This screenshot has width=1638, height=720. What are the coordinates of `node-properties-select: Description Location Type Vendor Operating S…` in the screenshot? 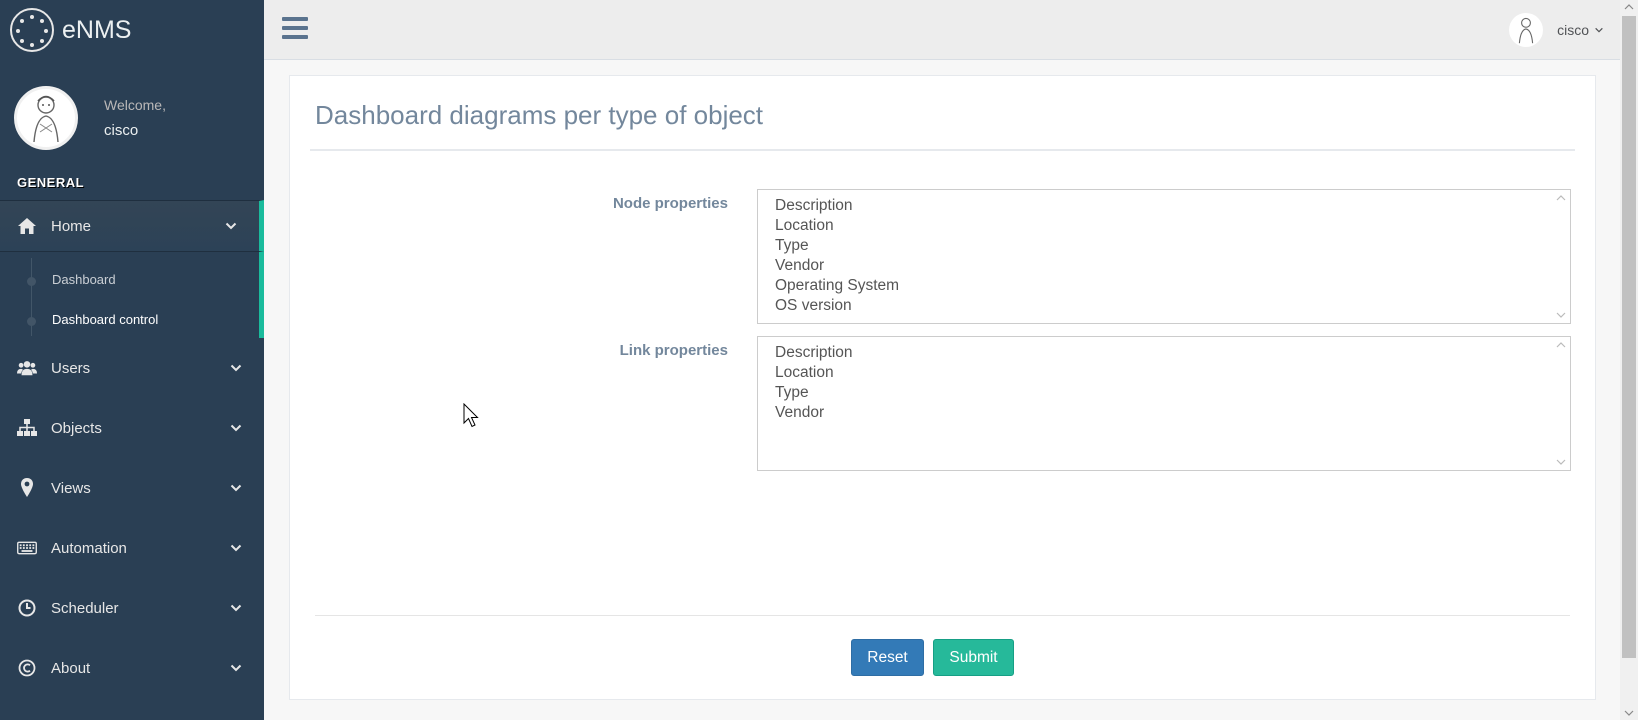 It's located at (1164, 256).